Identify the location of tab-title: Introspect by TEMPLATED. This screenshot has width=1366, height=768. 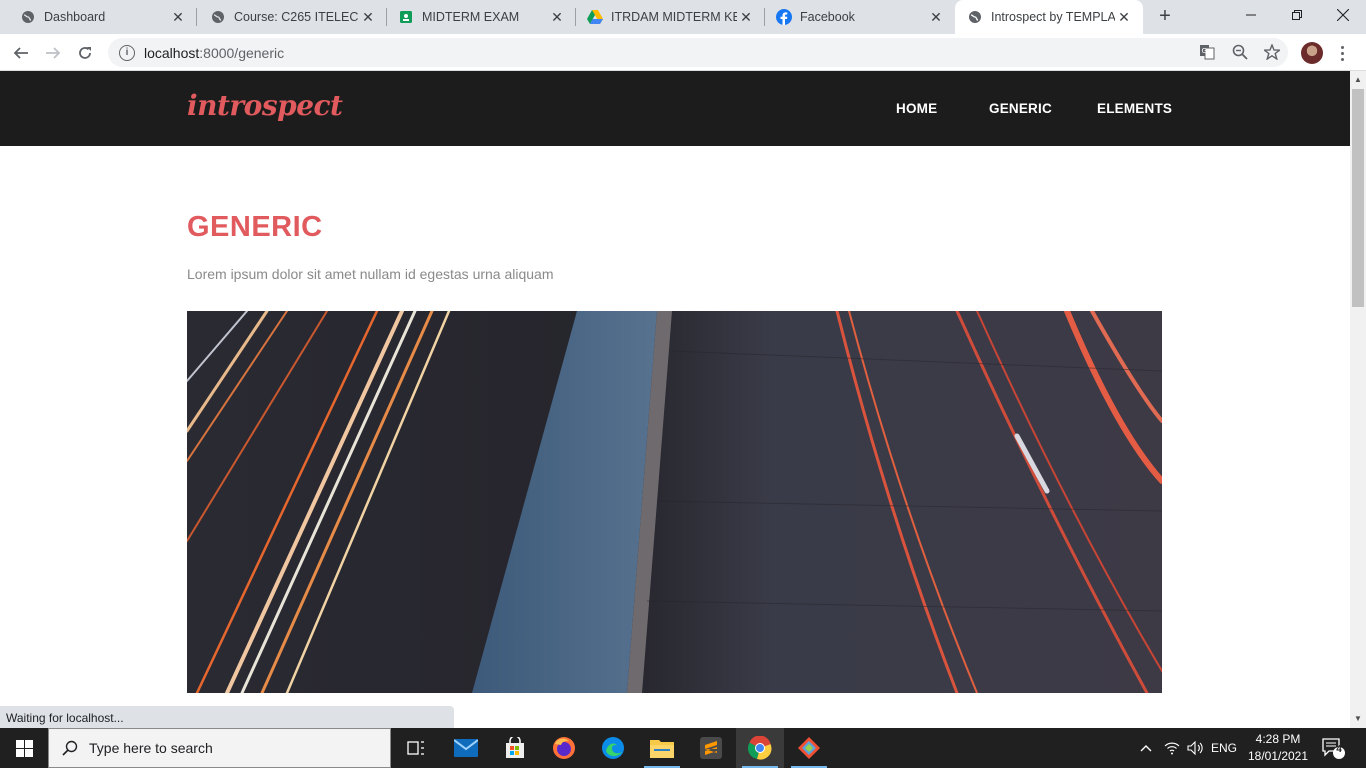
(1053, 17).